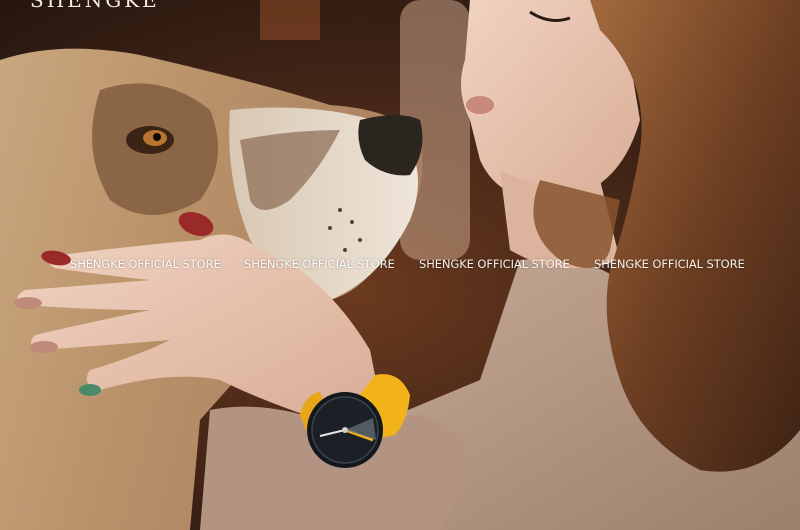 The height and width of the screenshot is (530, 800). I want to click on background-light-patch, so click(290, 20).